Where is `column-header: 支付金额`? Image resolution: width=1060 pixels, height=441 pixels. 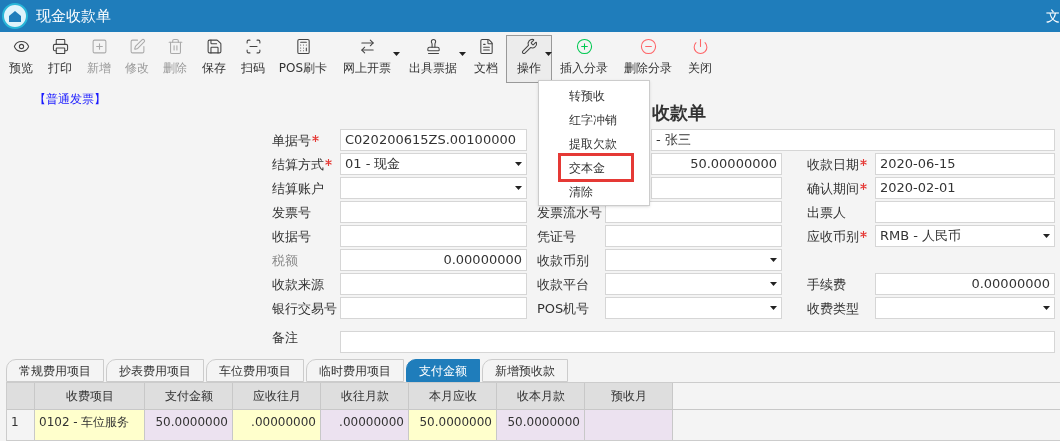 column-header: 支付金额 is located at coordinates (189, 396).